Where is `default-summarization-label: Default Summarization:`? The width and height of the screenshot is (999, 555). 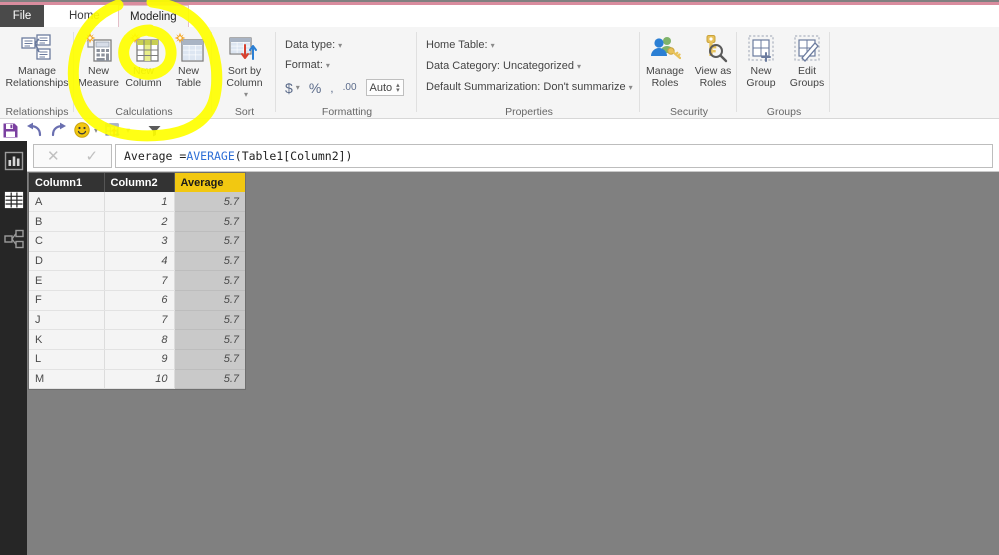 default-summarization-label: Default Summarization: is located at coordinates (483, 87).